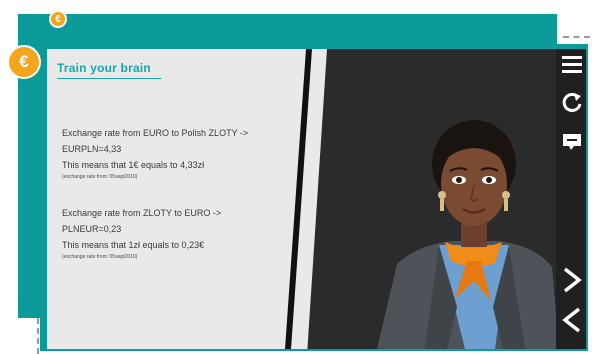  I want to click on guide-dash-horizontal, so click(576, 37).